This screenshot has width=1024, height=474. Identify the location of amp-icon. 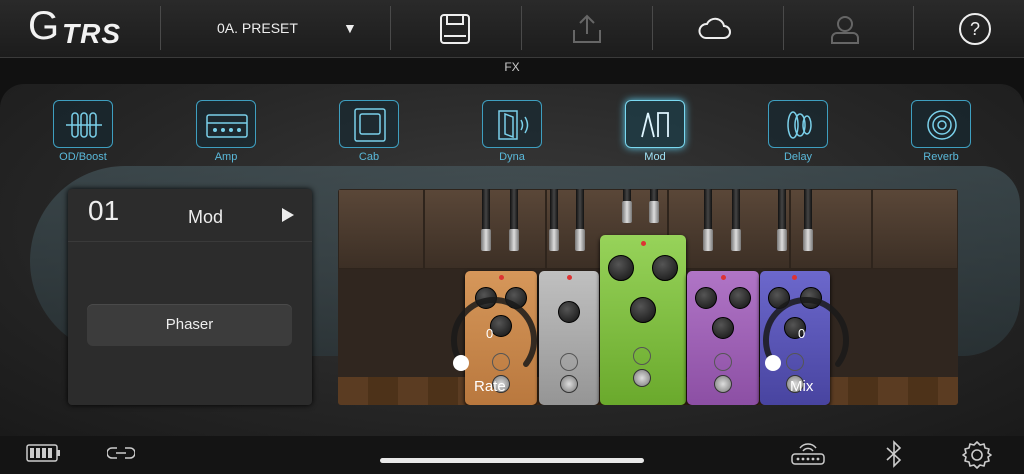
(226, 124).